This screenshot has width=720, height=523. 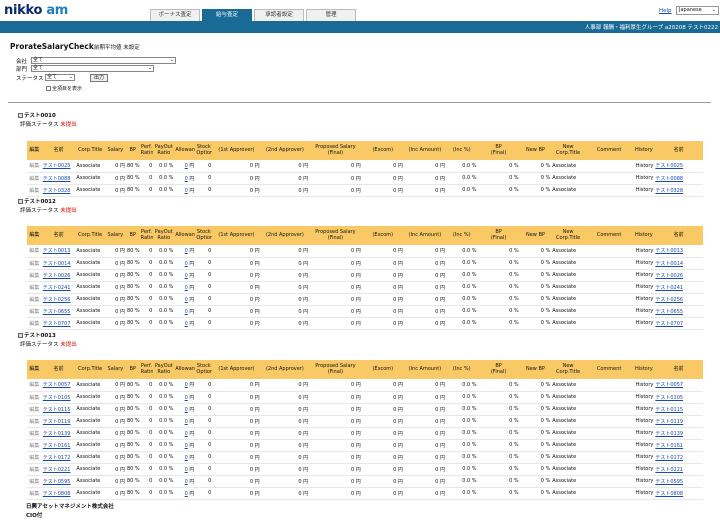 What do you see at coordinates (227, 15) in the screenshot?
I see `tab-salary: 給与査定` at bounding box center [227, 15].